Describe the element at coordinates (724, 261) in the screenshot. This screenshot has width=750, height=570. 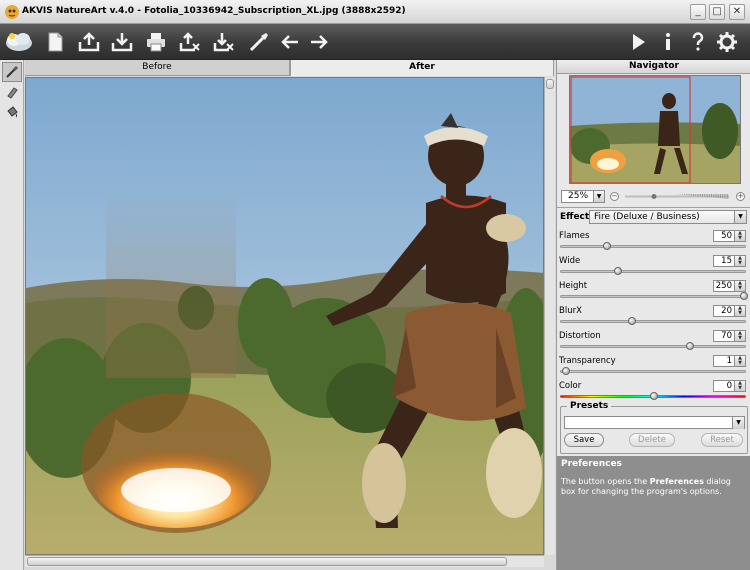
I see `param-value-input: 15` at that location.